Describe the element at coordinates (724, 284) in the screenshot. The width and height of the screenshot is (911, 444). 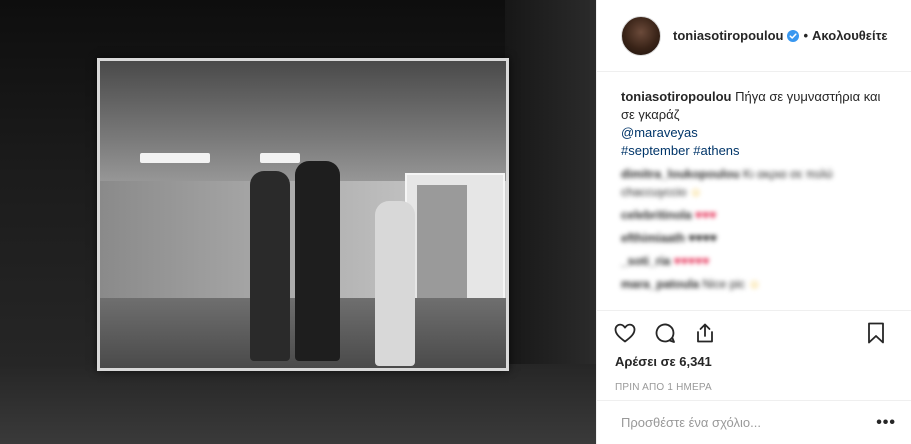
I see `comment-text: Nice pic` at that location.